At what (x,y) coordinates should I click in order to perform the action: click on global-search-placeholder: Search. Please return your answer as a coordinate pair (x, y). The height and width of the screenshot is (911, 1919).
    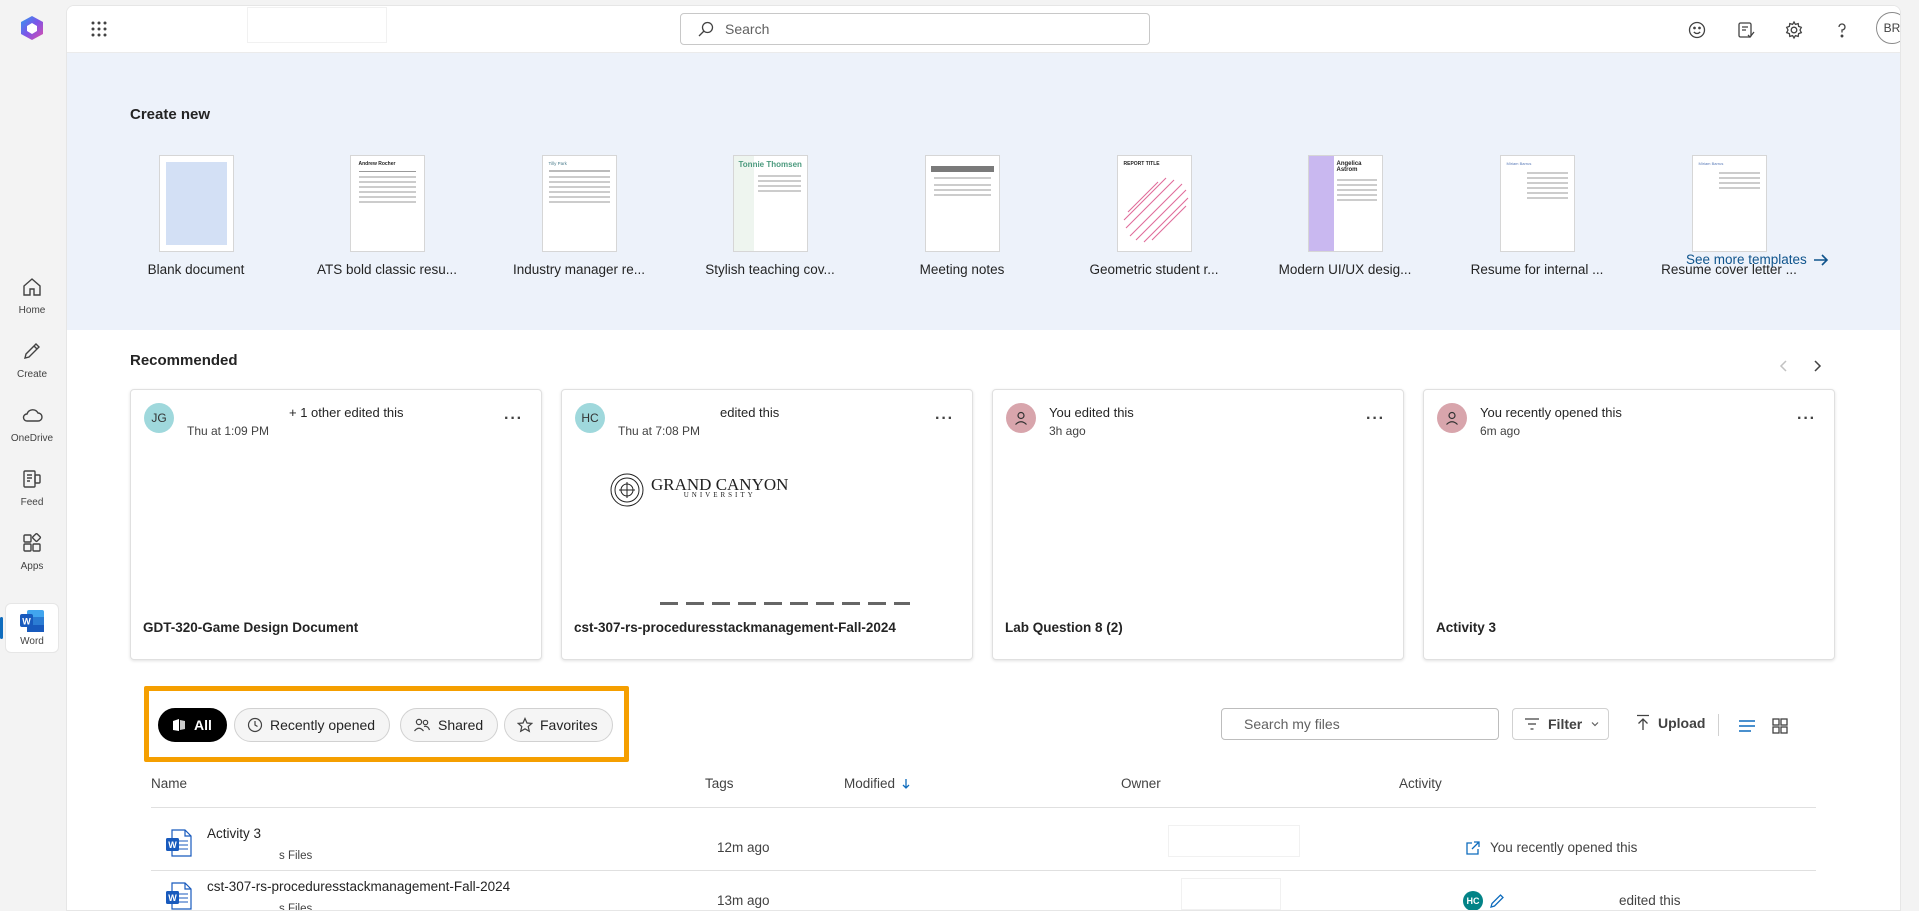
    Looking at the image, I should click on (747, 29).